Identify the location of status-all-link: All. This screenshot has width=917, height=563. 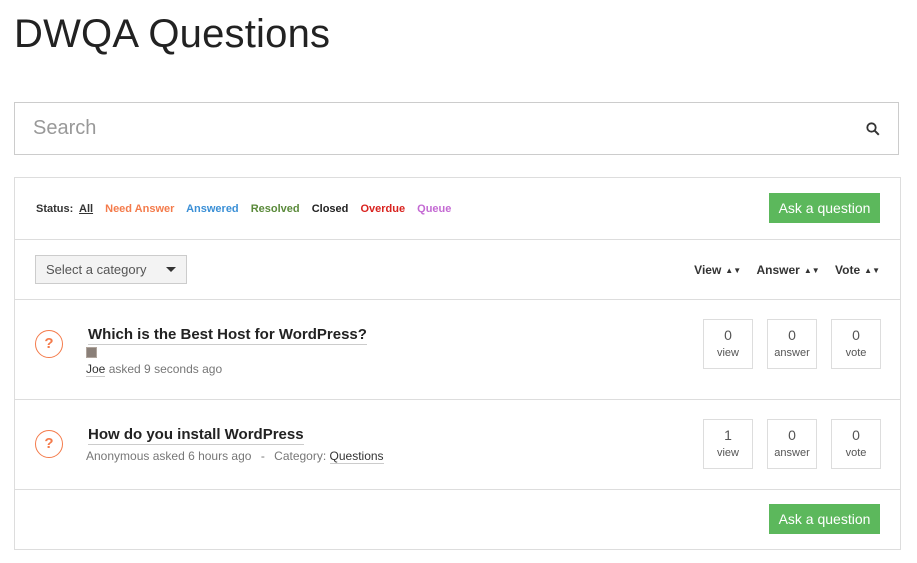
(86, 209).